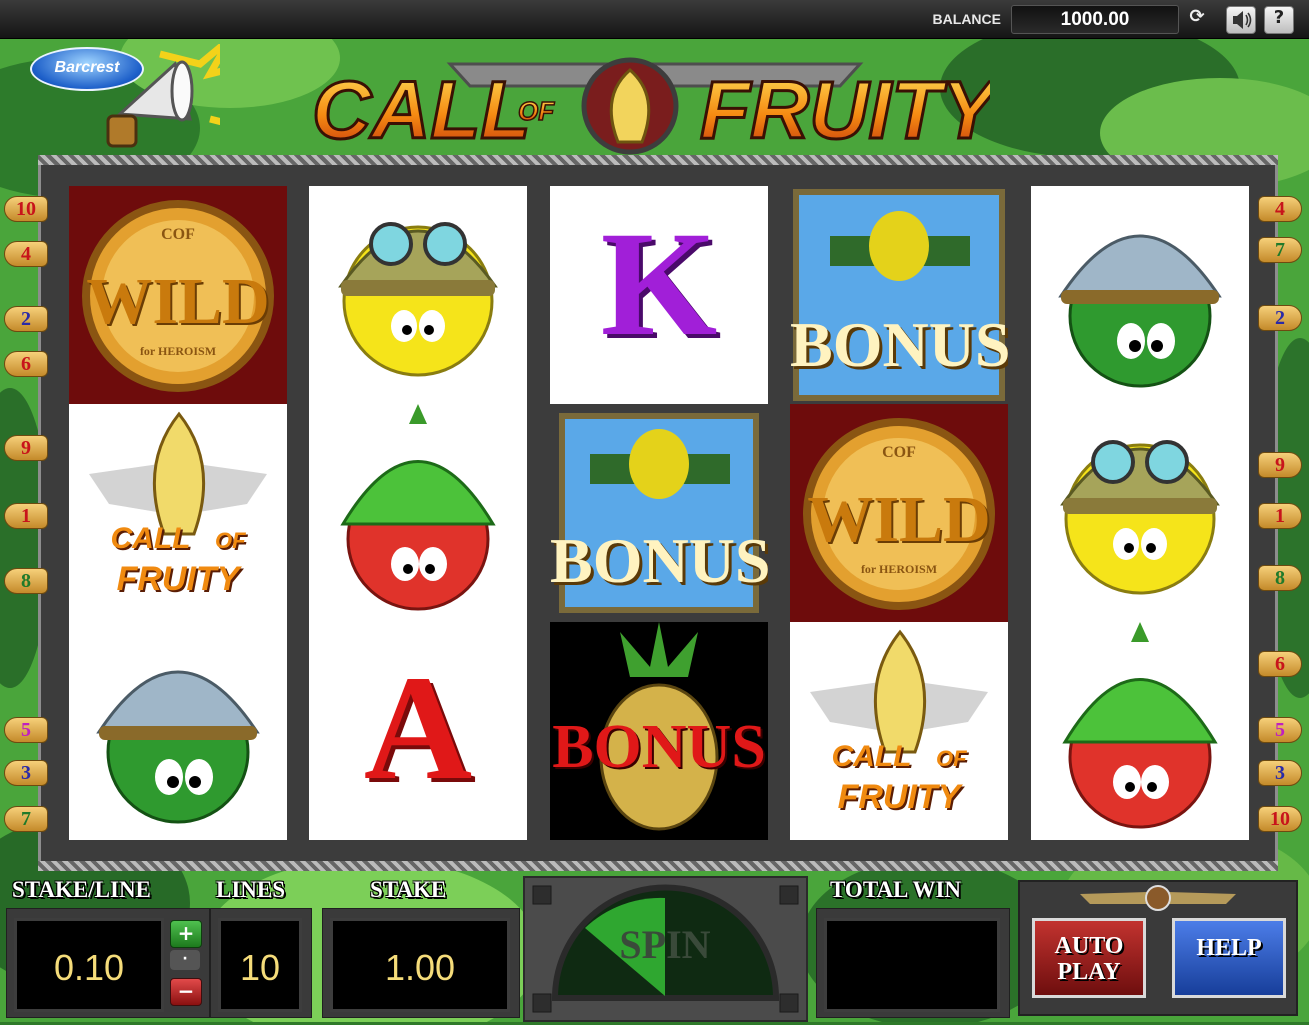 The width and height of the screenshot is (1309, 1025). Describe the element at coordinates (26, 819) in the screenshot. I see `payline-left-7: 7` at that location.